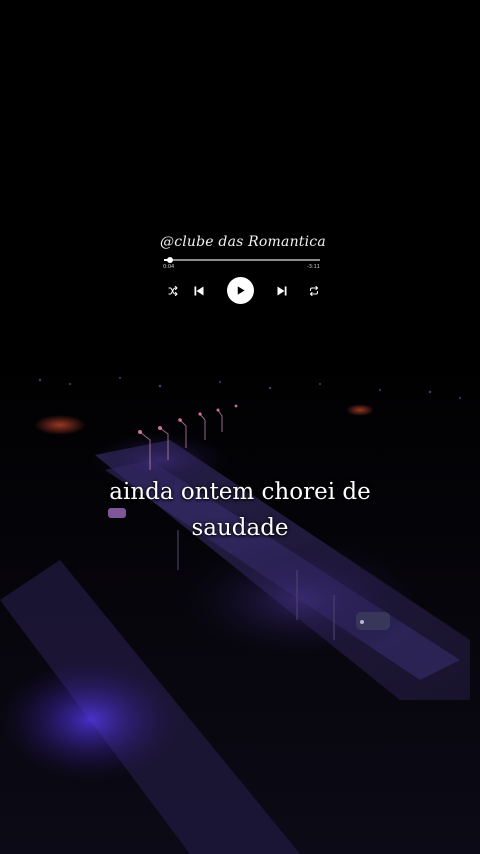  What do you see at coordinates (169, 267) in the screenshot?
I see `time-elapsed: 0:04` at bounding box center [169, 267].